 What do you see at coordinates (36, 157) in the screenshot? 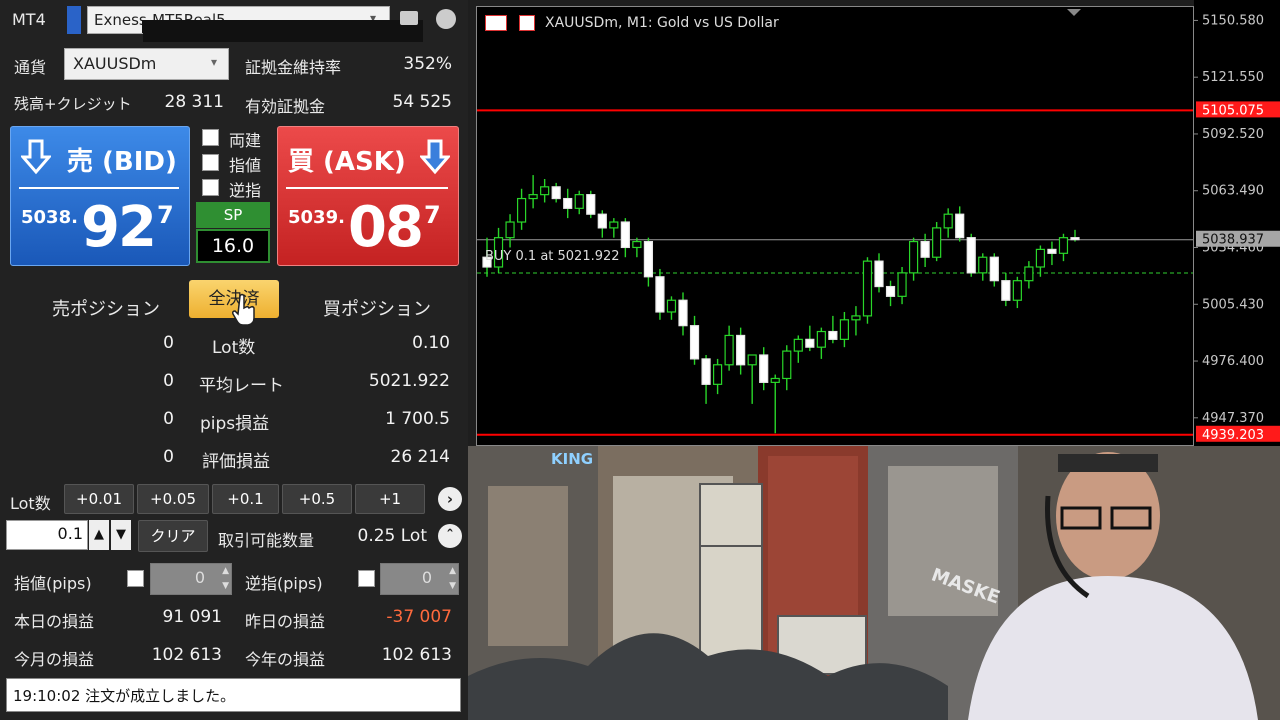
I see `down-arrow-icon` at bounding box center [36, 157].